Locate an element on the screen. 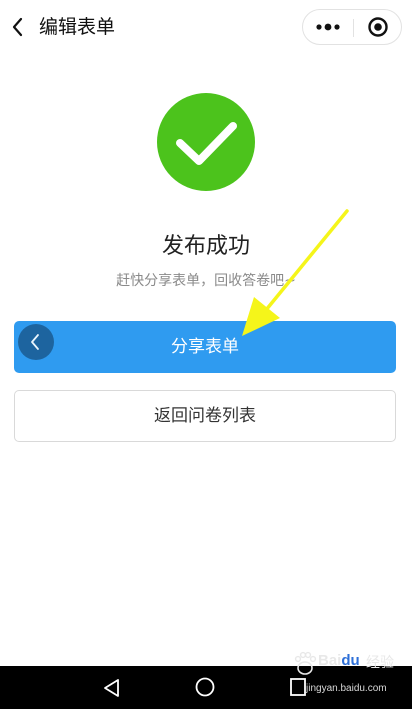 This screenshot has width=412, height=709. back-button is located at coordinates (20, 27).